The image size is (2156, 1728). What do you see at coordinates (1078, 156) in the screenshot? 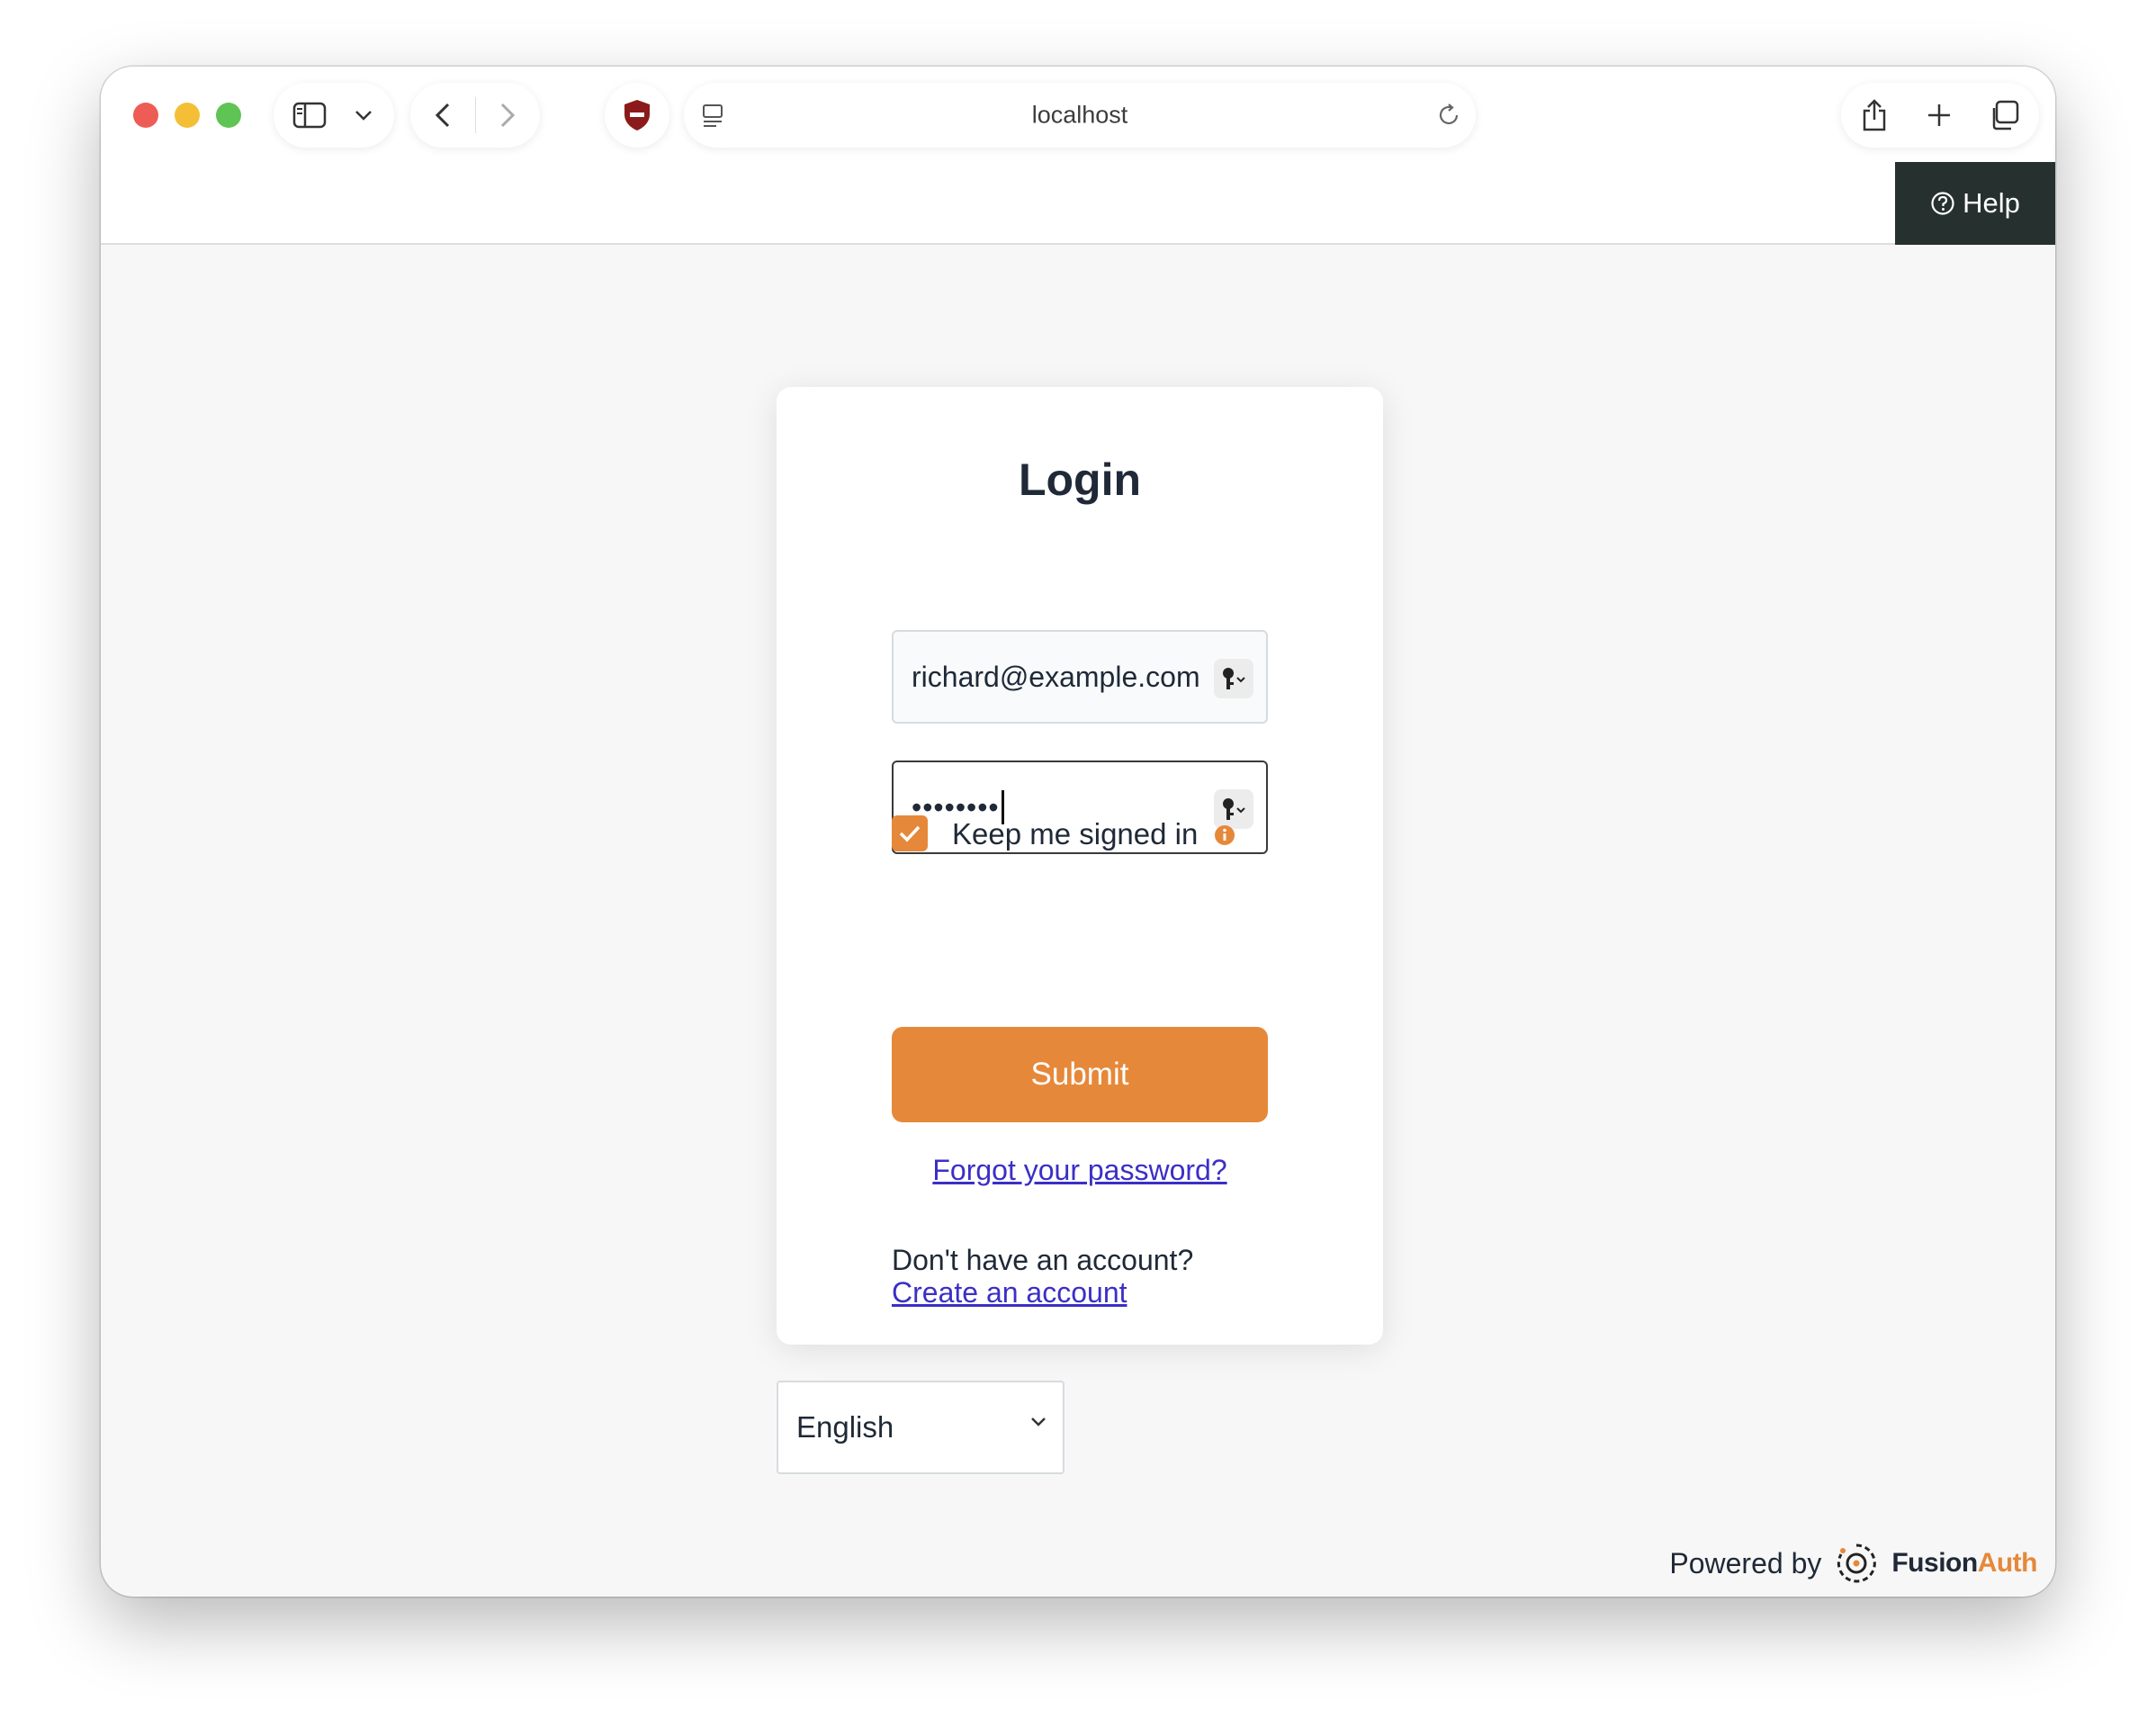
I see `browser-toolbar: localhost Help` at bounding box center [1078, 156].